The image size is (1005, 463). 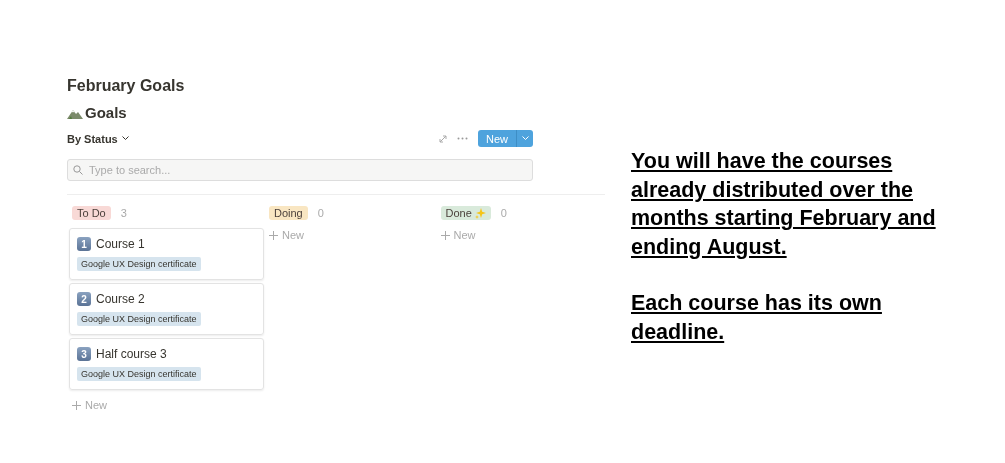 I want to click on search-icon, so click(x=78, y=170).